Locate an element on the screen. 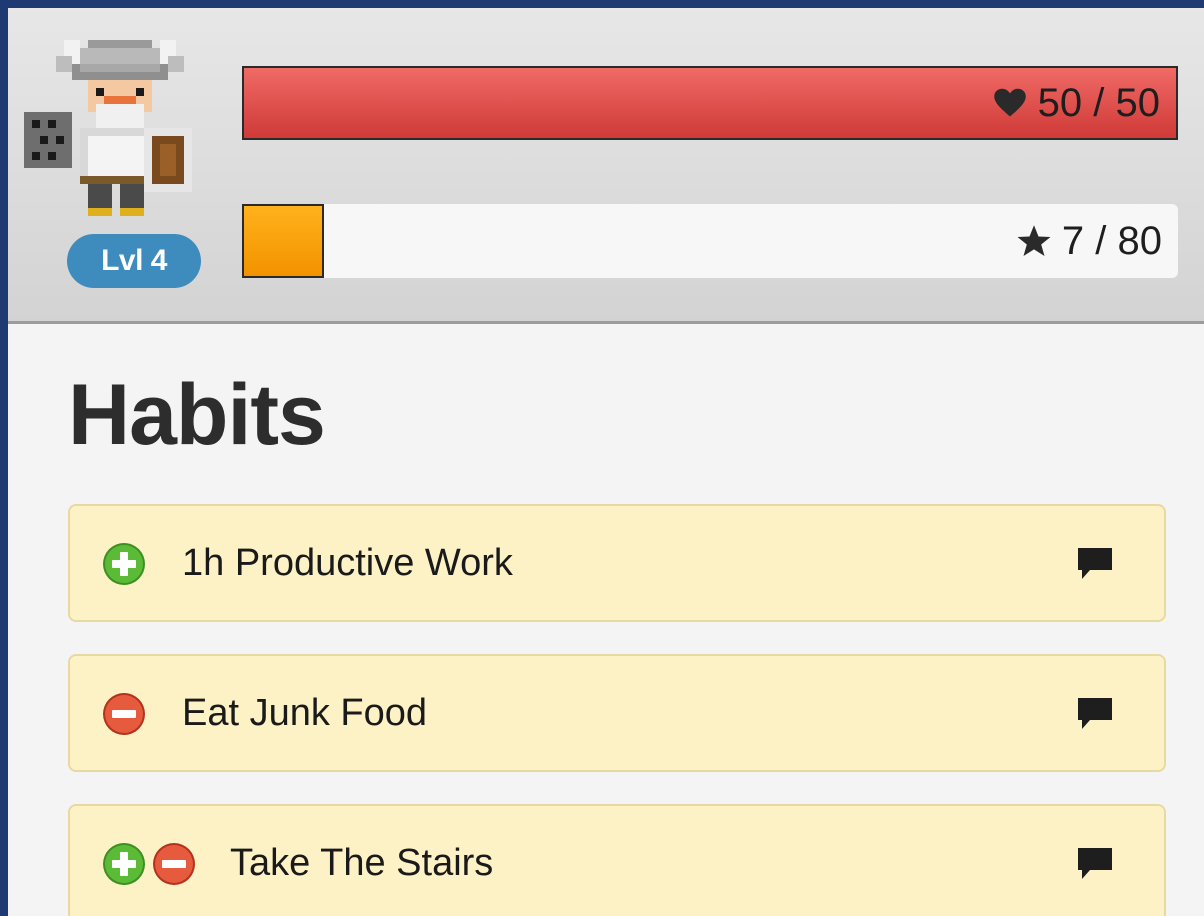 The width and height of the screenshot is (1204, 916). star-icon is located at coordinates (1034, 240).